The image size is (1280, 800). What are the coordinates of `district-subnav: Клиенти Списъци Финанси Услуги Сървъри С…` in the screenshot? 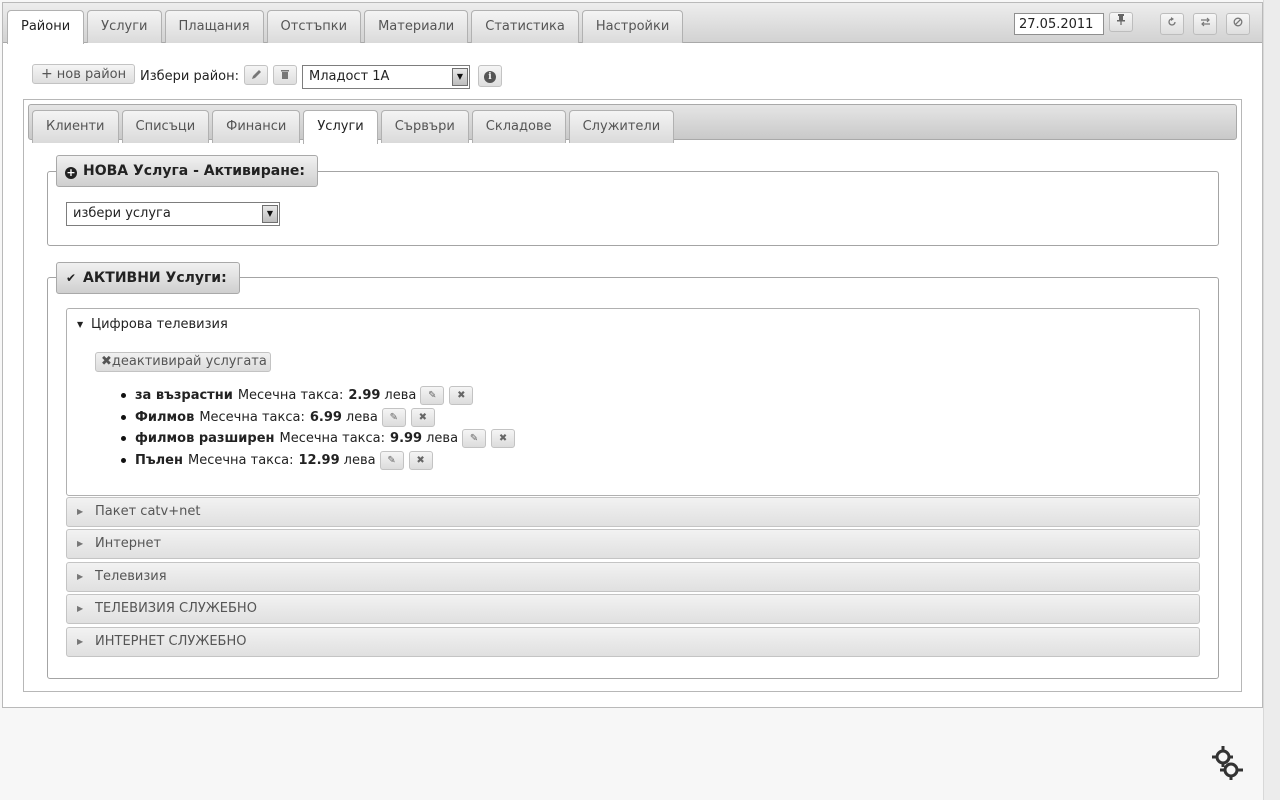 It's located at (632, 124).